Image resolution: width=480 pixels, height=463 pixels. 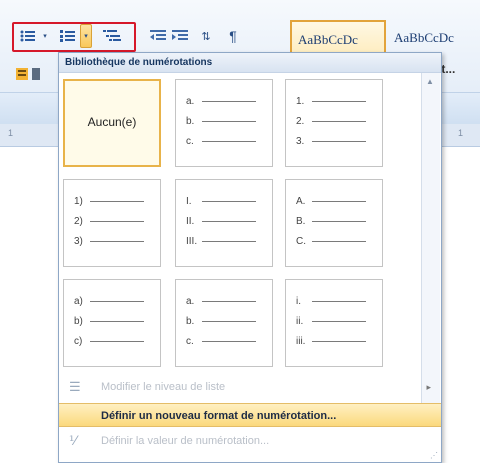 What do you see at coordinates (78, 221) in the screenshot?
I see `list-marker: 2)` at bounding box center [78, 221].